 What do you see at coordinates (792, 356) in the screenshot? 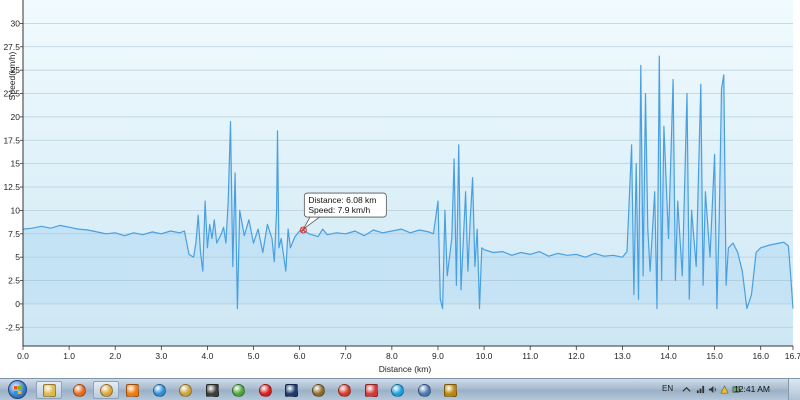
I see `x-tick-label: 16.7` at bounding box center [792, 356].